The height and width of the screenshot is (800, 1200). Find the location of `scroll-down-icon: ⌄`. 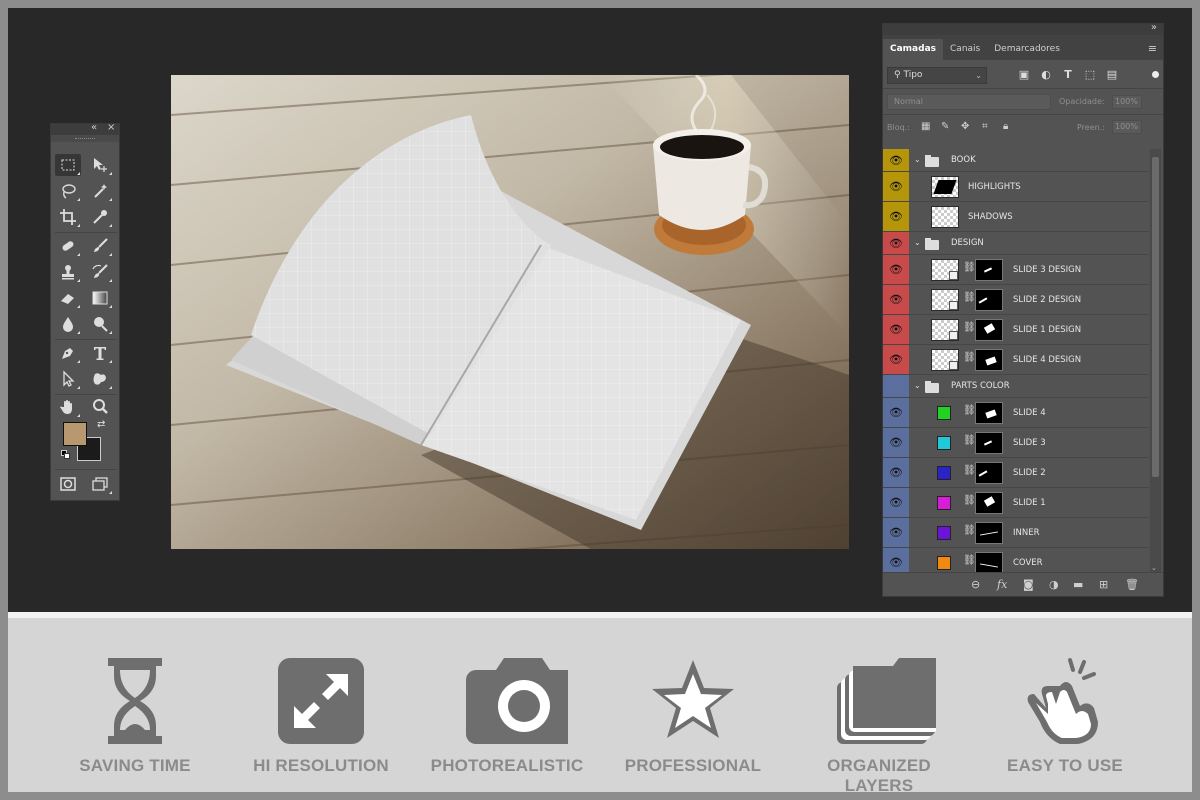

scroll-down-icon: ⌄ is located at coordinates (1154, 568).